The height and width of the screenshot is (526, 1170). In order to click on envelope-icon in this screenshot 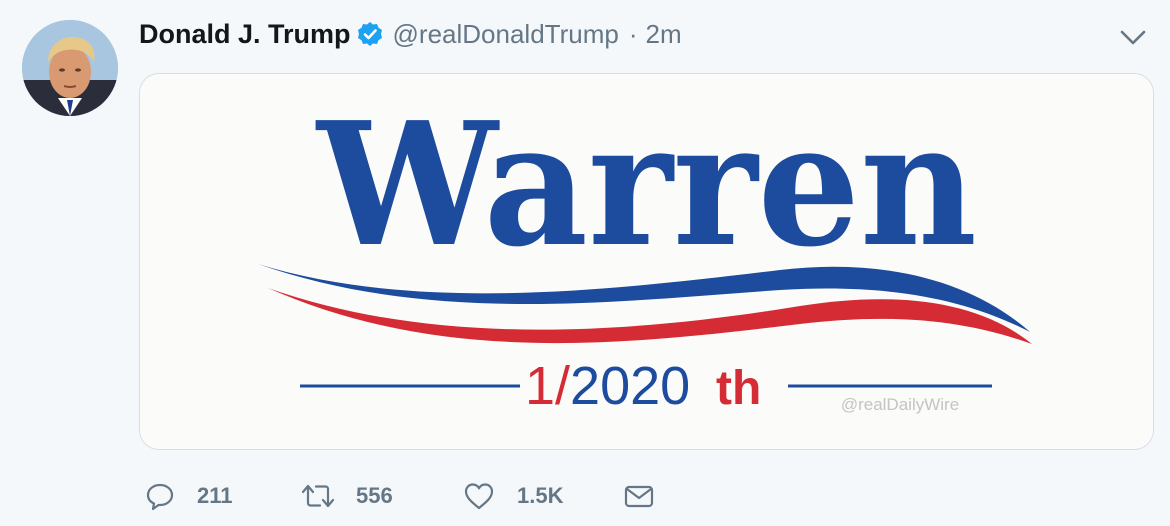, I will do `click(639, 496)`.